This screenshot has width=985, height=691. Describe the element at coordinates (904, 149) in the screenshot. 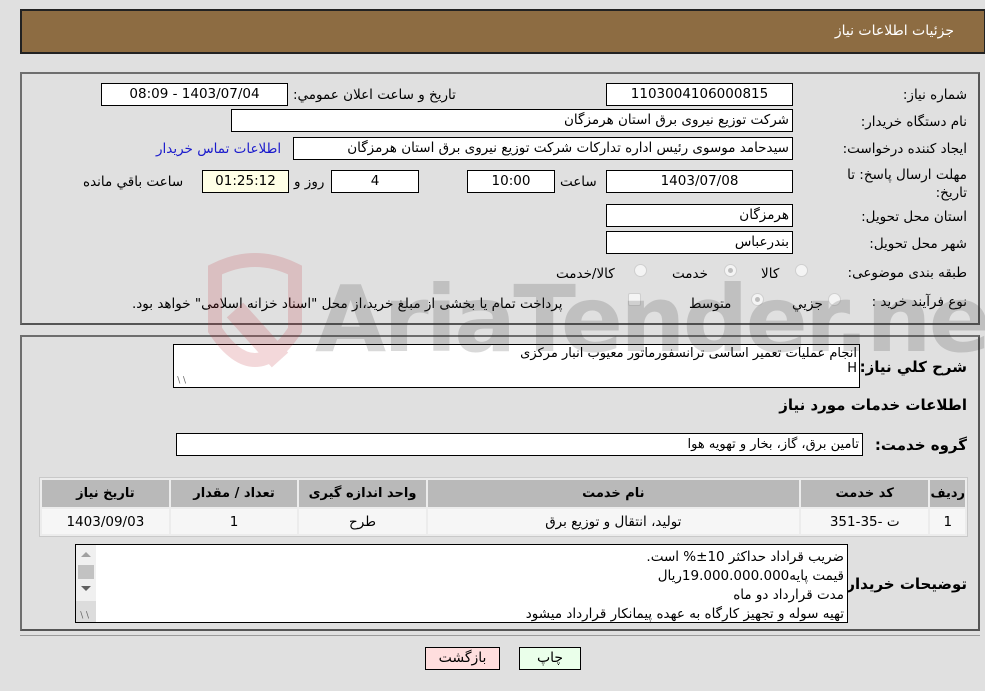

I see `requester-label: ایجاد کننده درخواست:` at that location.